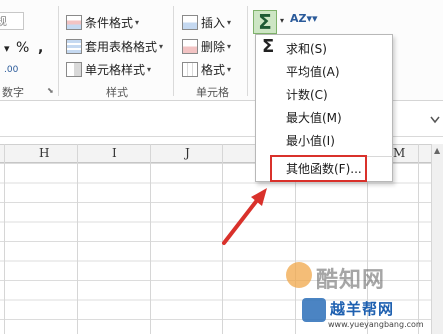  I want to click on watermark-yueyang: 越羊帮网 www.yueyangbang.com, so click(372, 315).